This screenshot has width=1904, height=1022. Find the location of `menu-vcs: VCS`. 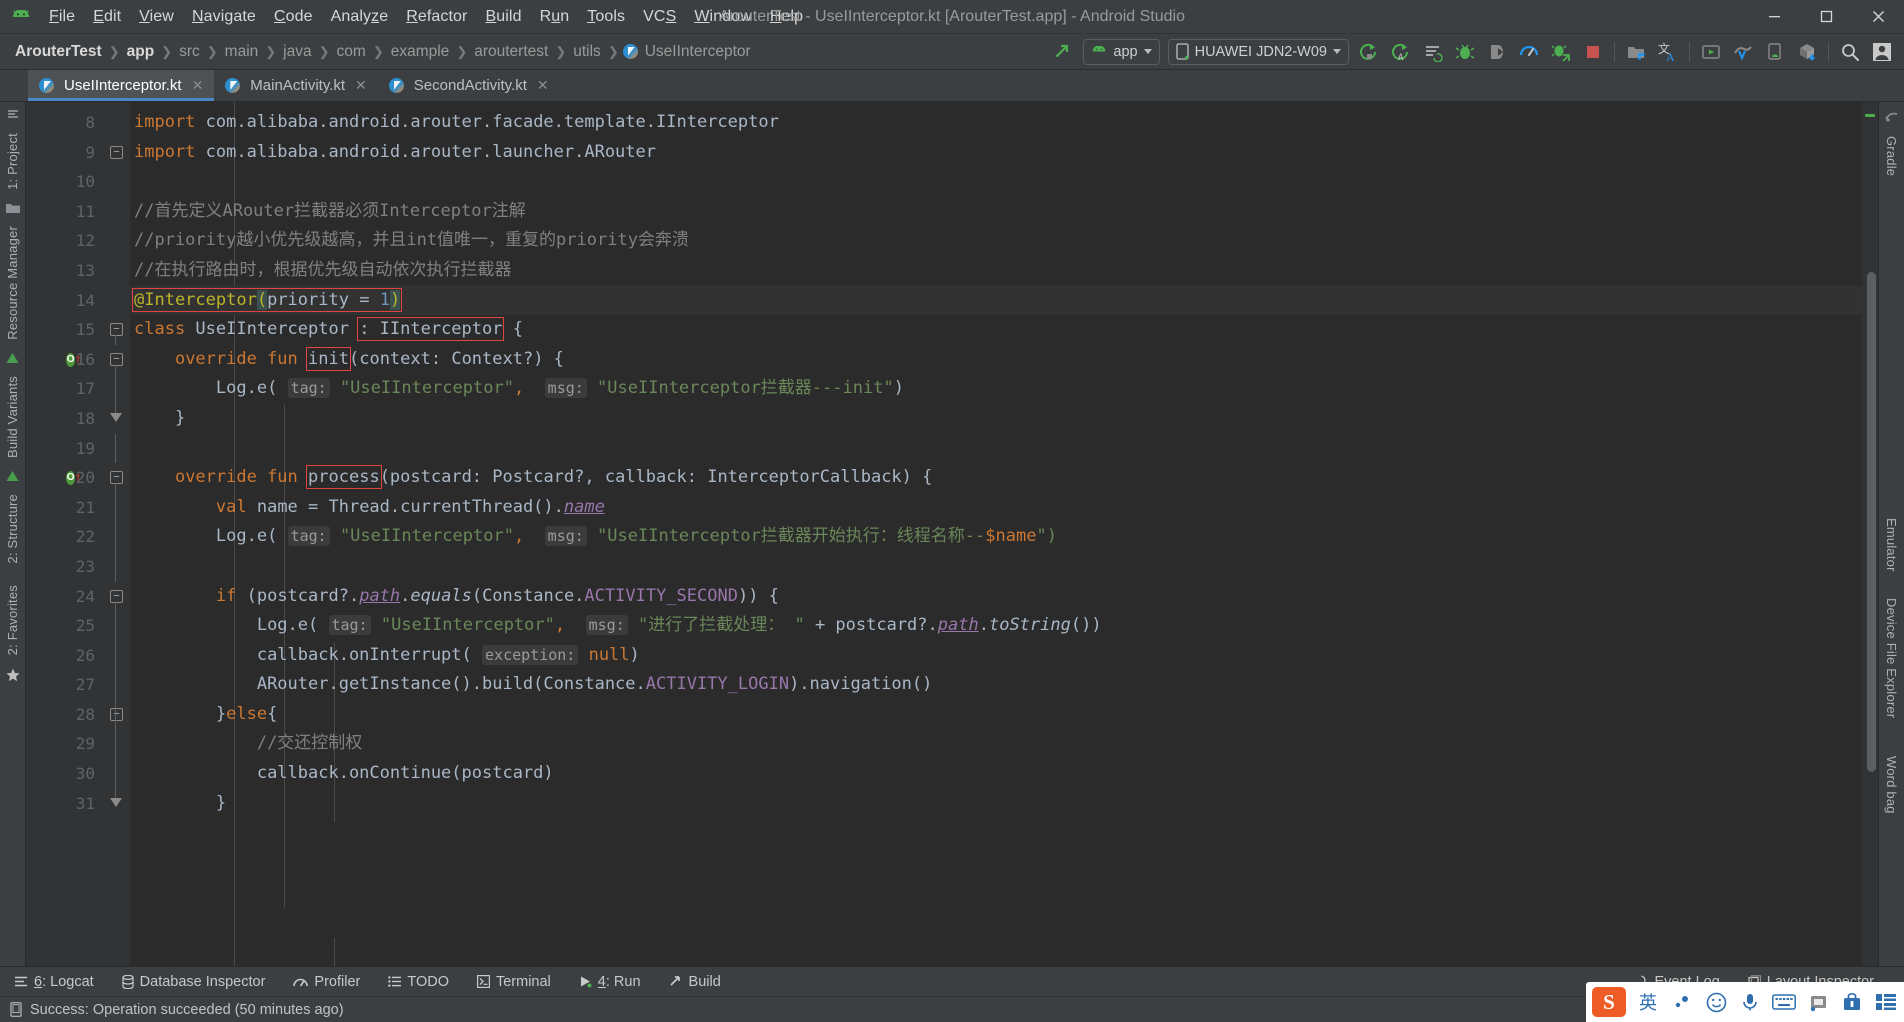

menu-vcs: VCS is located at coordinates (659, 17).